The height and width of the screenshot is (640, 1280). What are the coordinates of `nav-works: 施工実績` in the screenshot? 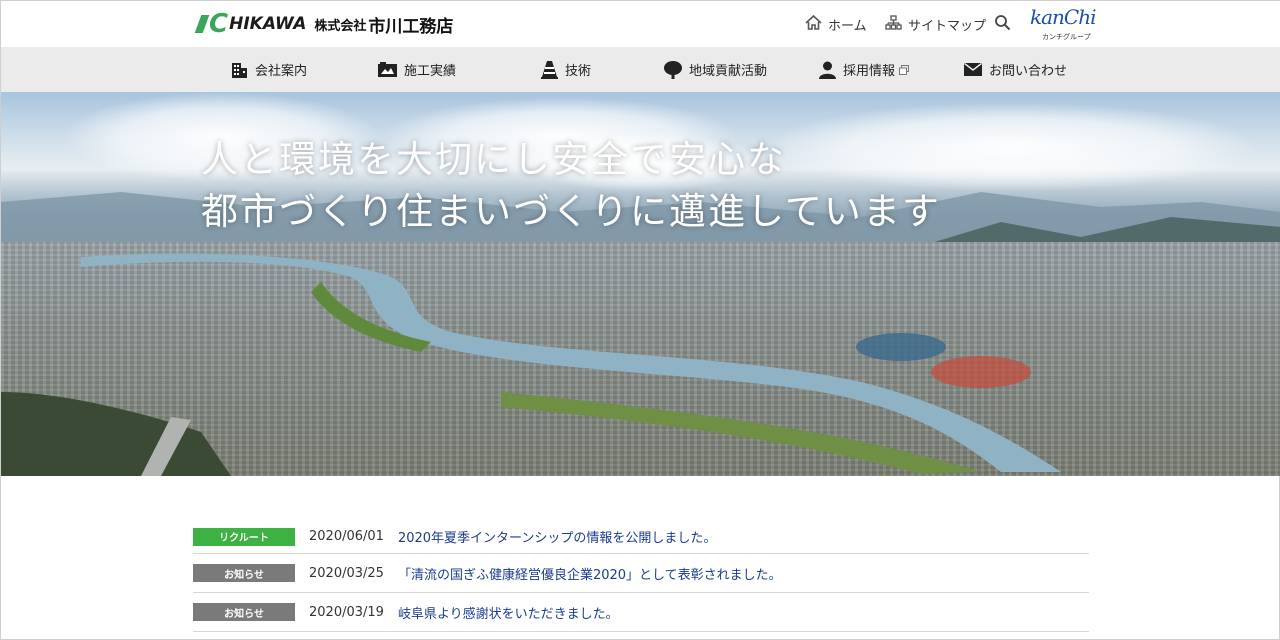 It's located at (417, 69).